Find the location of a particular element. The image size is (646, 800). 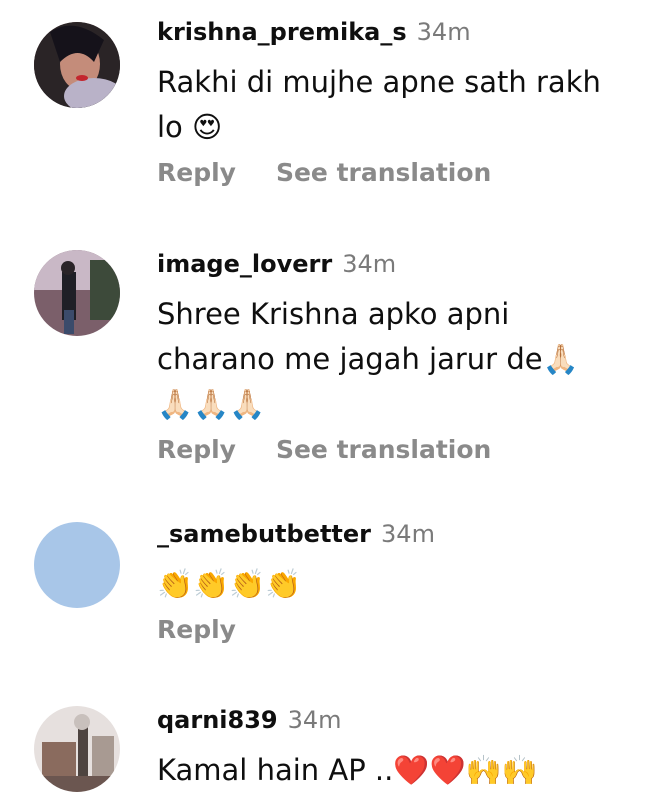

comment-username: krishna_premika_s is located at coordinates (282, 32).